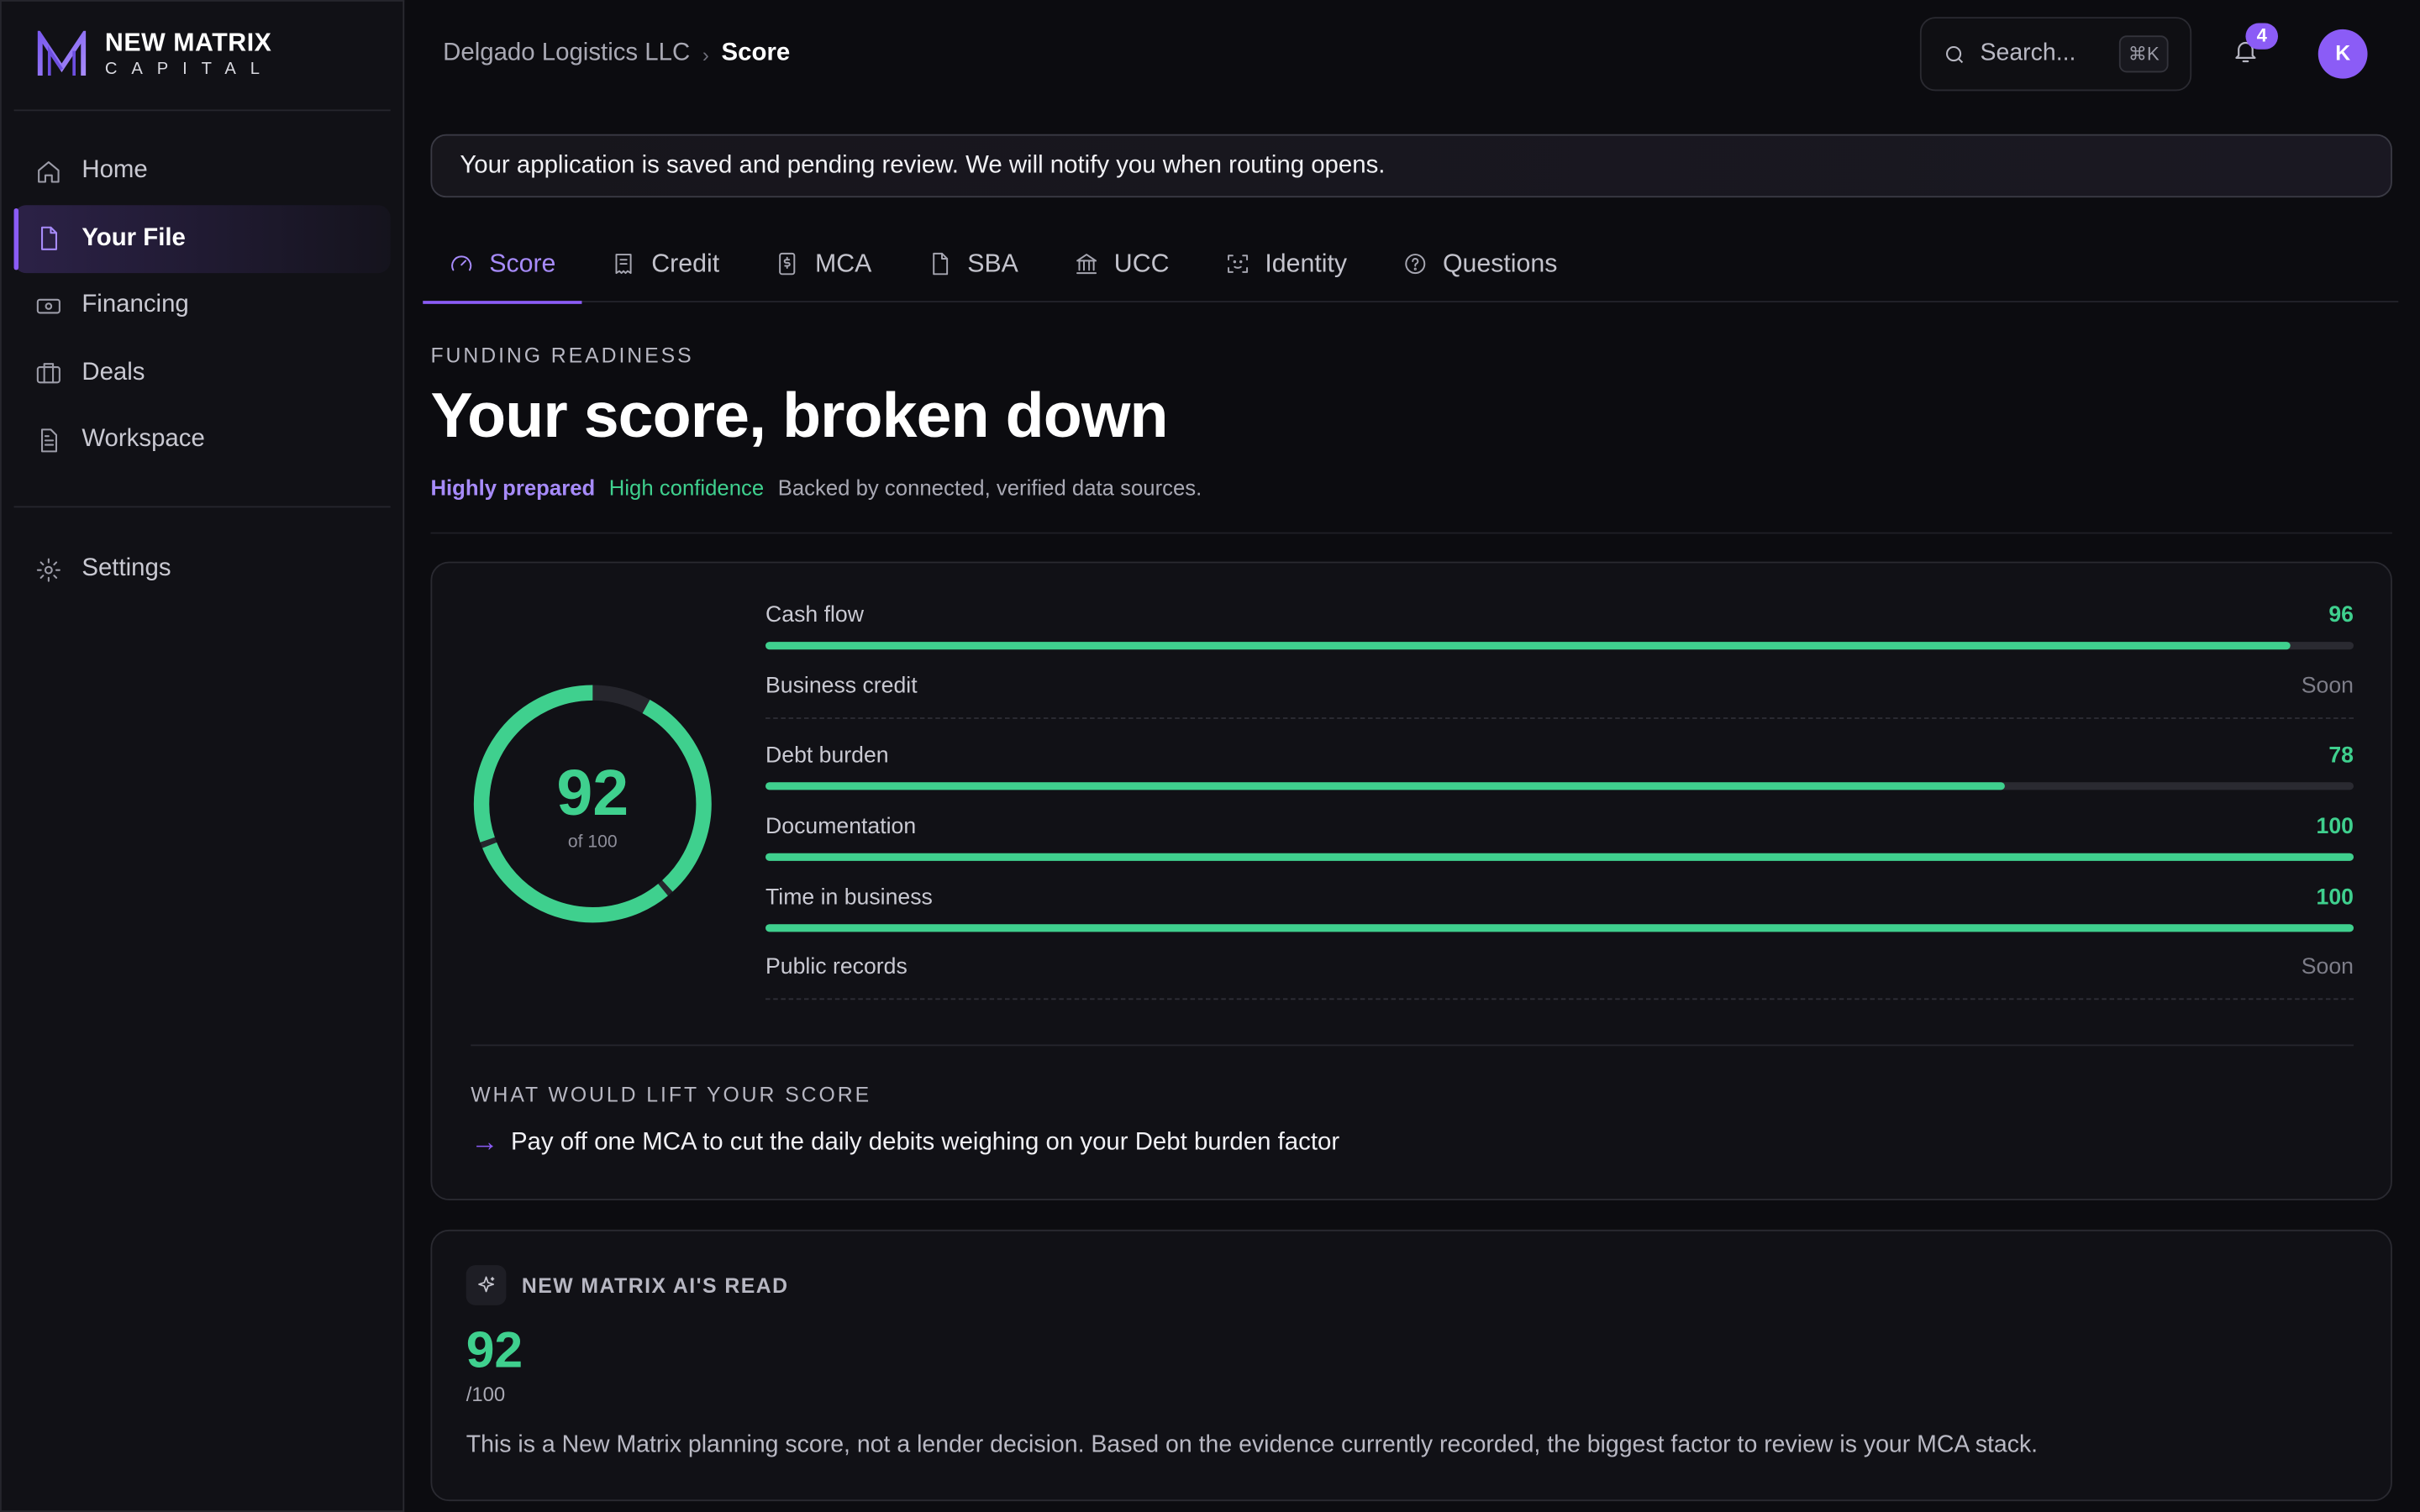 The width and height of the screenshot is (2420, 1512). What do you see at coordinates (562, 356) in the screenshot?
I see `section-eyebrow: FUNDING READINESS` at bounding box center [562, 356].